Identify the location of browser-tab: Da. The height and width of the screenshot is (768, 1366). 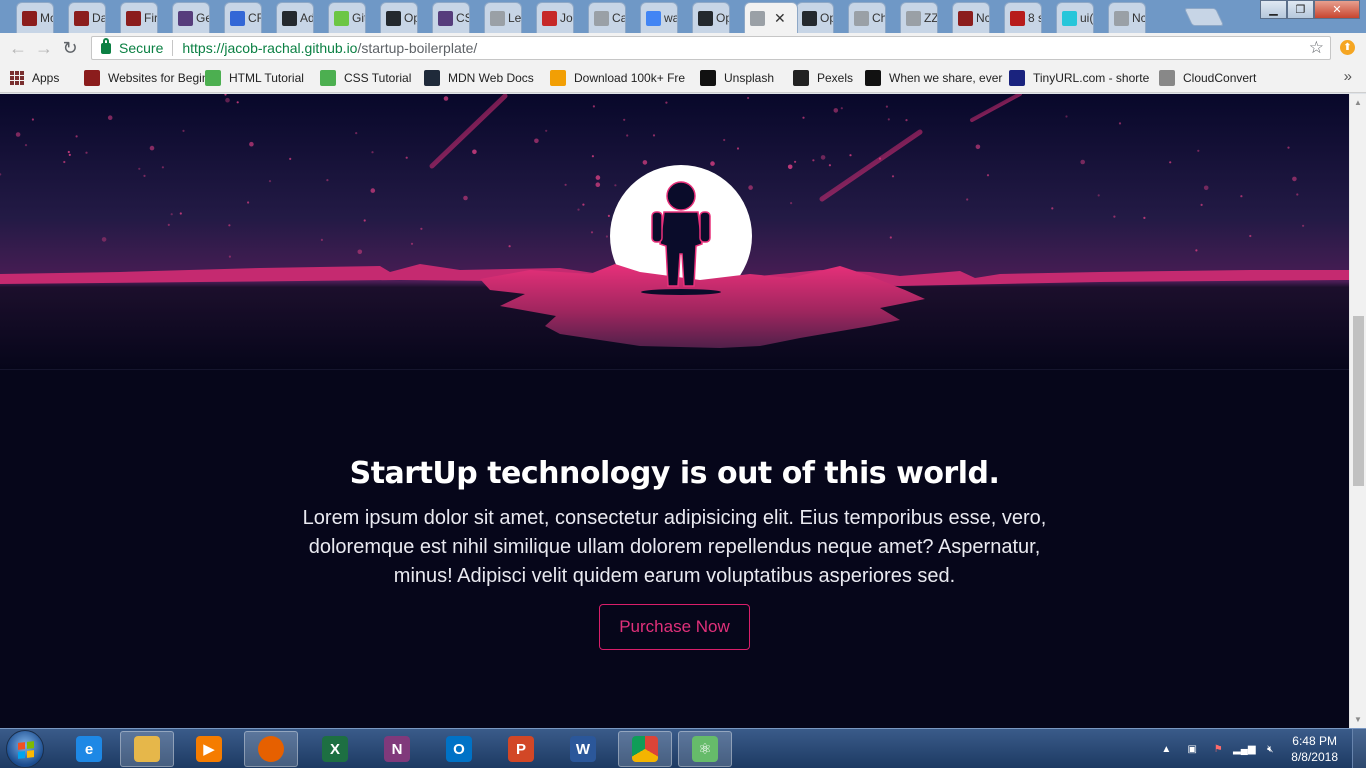
(87, 17).